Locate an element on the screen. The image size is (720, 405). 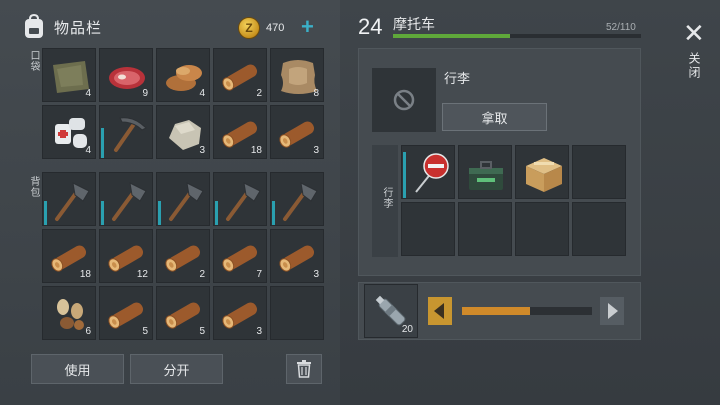
slider-left-button is located at coordinates (440, 311).